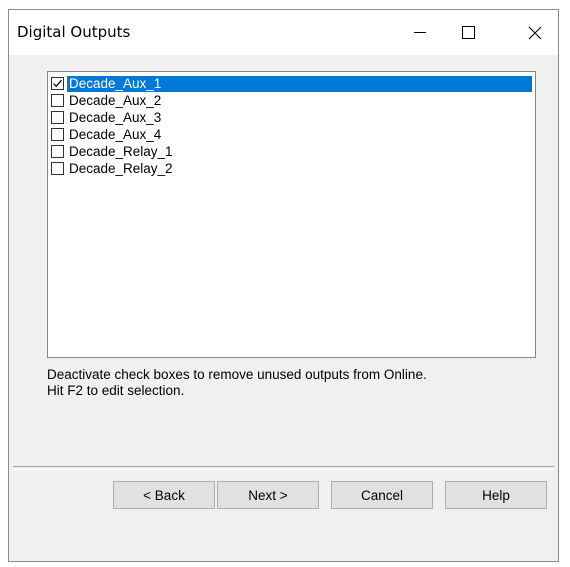 This screenshot has height=567, width=570. I want to click on list-item-label: Decade_Aux_3, so click(115, 117).